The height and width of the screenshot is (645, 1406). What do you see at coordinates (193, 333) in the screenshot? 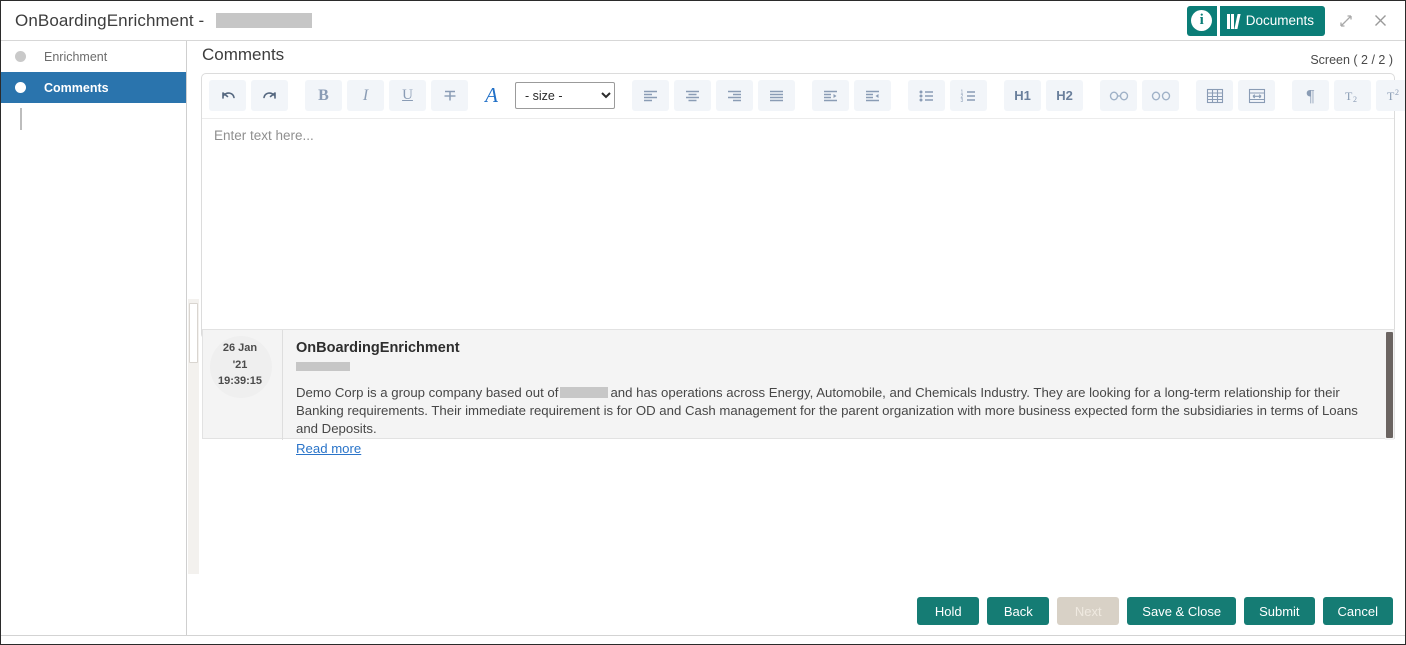
I see `content-scrollbar-thumb` at bounding box center [193, 333].